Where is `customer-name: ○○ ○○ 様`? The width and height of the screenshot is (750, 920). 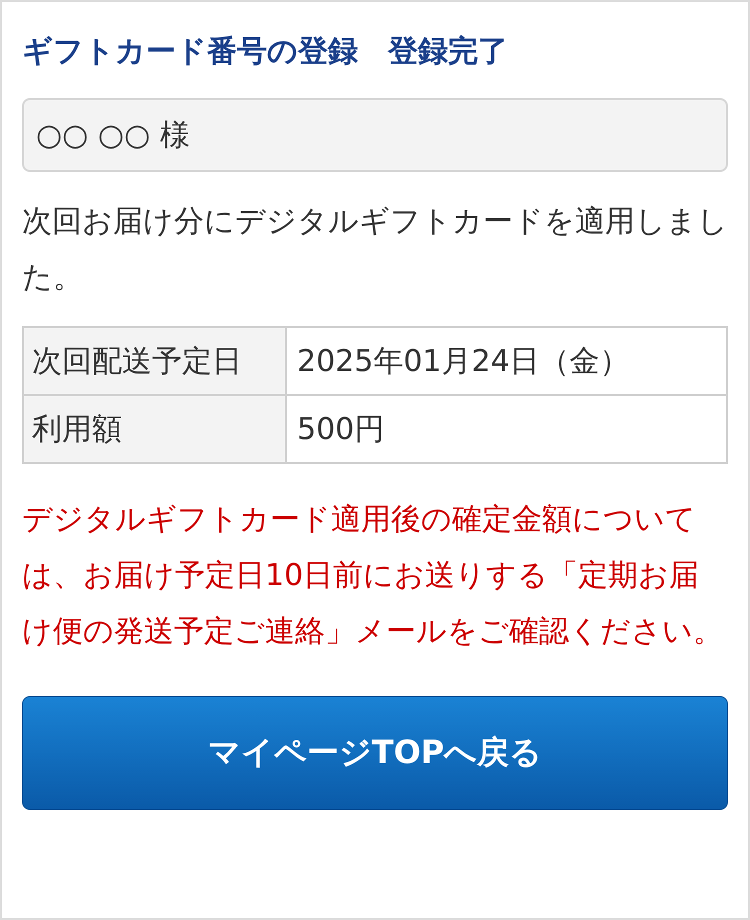 customer-name: ○○ ○○ 様 is located at coordinates (375, 135).